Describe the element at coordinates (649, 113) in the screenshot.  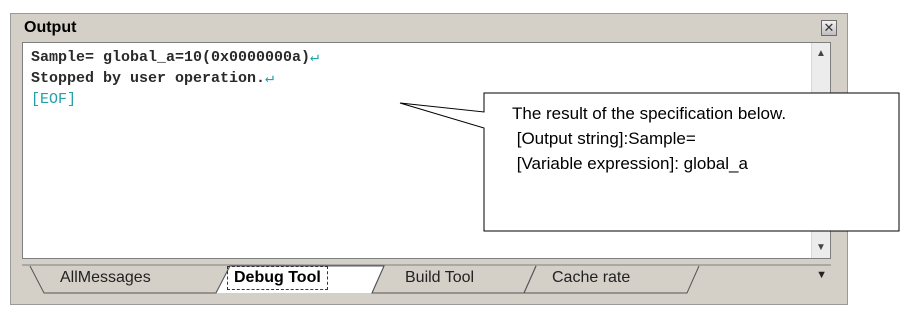
I see `callout-line: The result of the specification below.` at that location.